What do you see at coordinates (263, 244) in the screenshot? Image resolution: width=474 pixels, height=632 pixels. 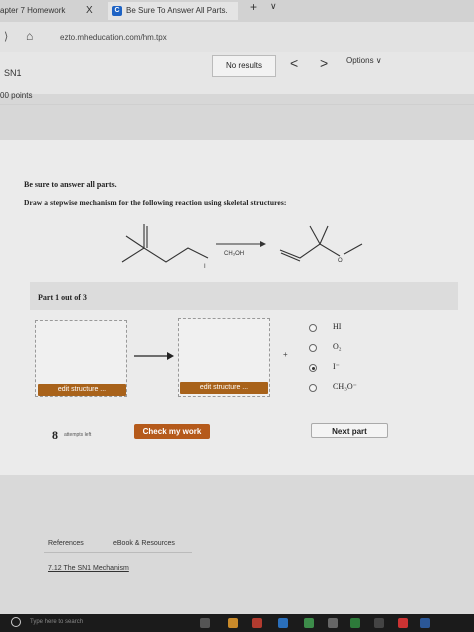 I see `arrowhead` at bounding box center [263, 244].